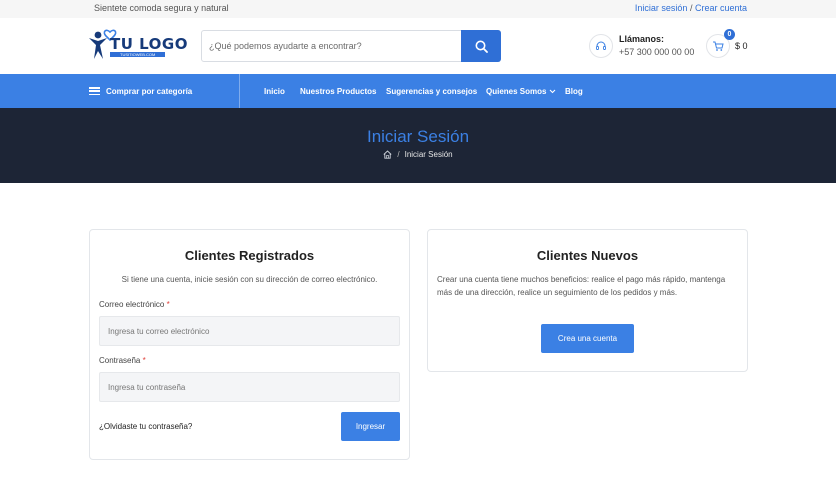  I want to click on forgot-password-link: ¿Olvidaste tu contraseña?, so click(145, 426).